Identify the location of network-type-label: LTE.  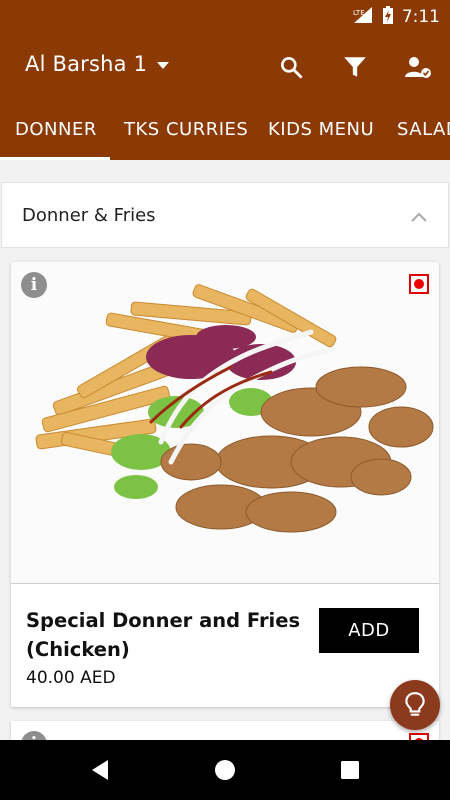
(359, 13).